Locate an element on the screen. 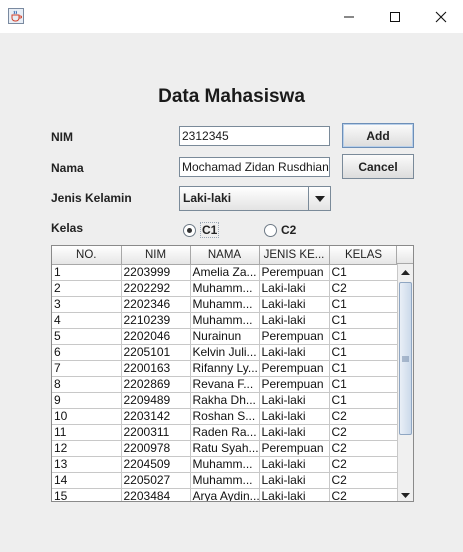 Image resolution: width=463 pixels, height=552 pixels. cell-no: 10 is located at coordinates (87, 416).